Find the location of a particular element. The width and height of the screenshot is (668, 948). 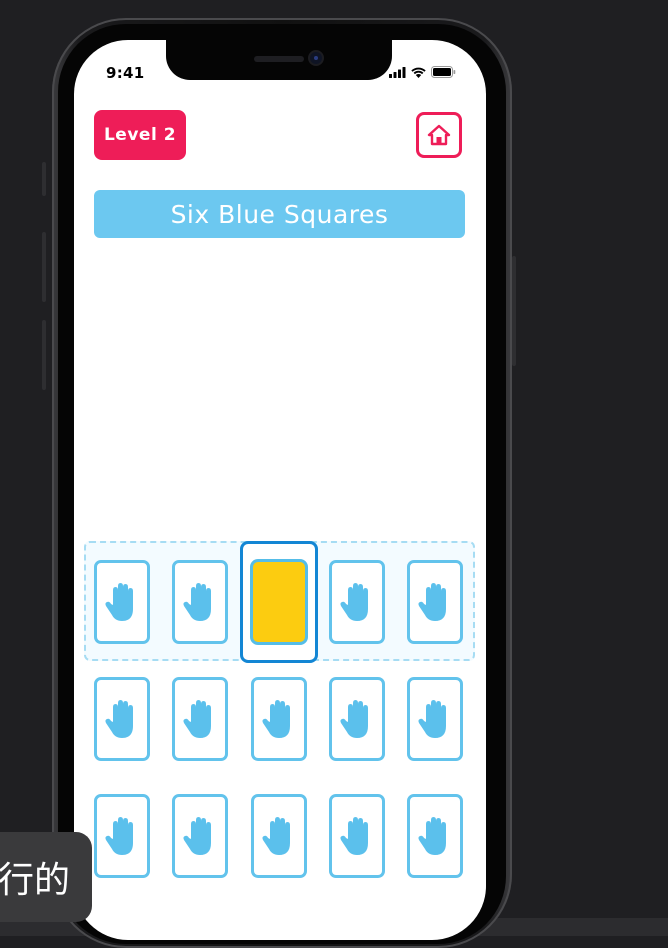

home-icon is located at coordinates (439, 135).